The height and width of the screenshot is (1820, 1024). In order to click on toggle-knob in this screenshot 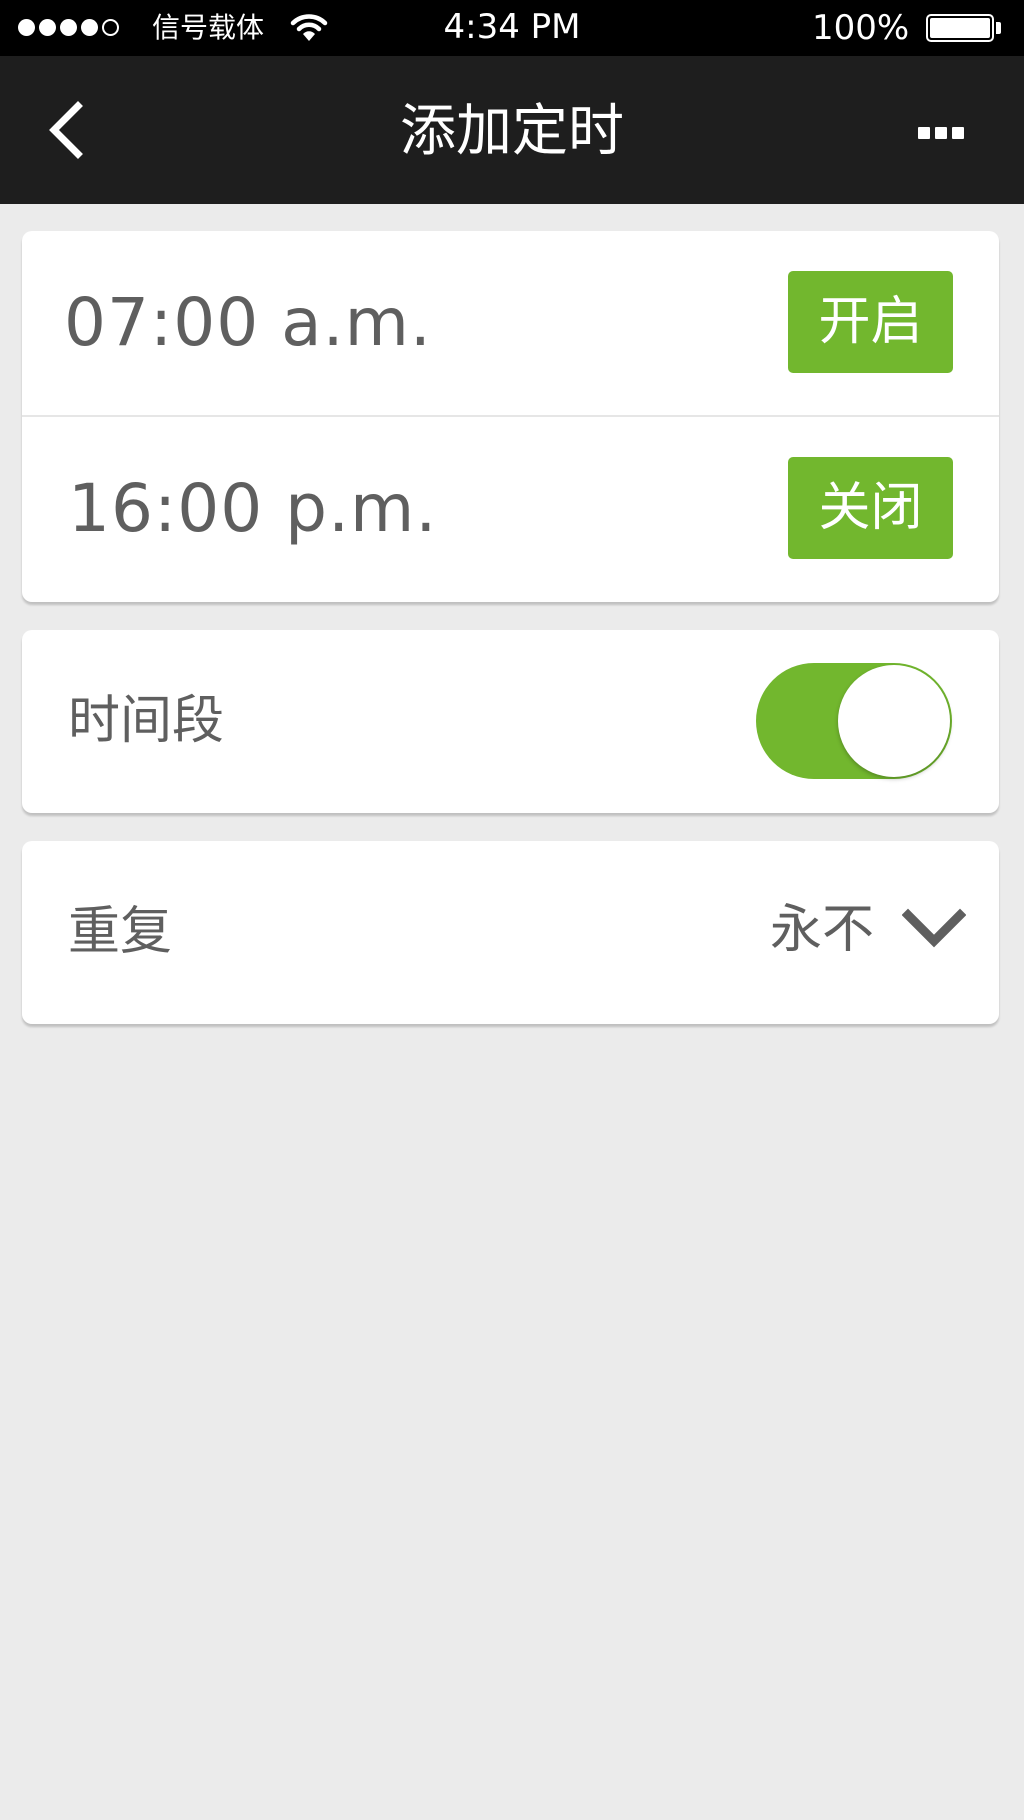, I will do `click(894, 721)`.